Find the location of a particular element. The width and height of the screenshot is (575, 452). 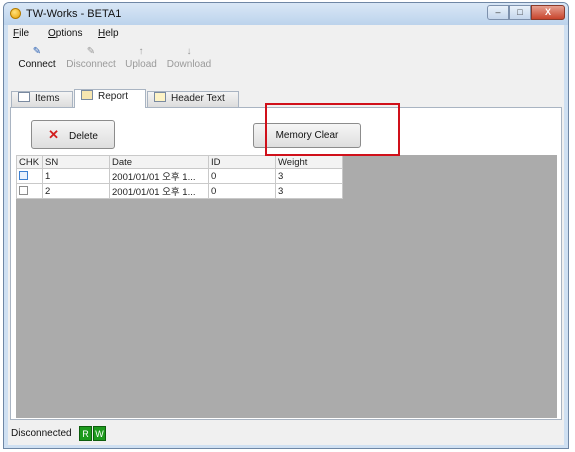

table-header-row: CHK SN Date ID Weight is located at coordinates (179, 162).